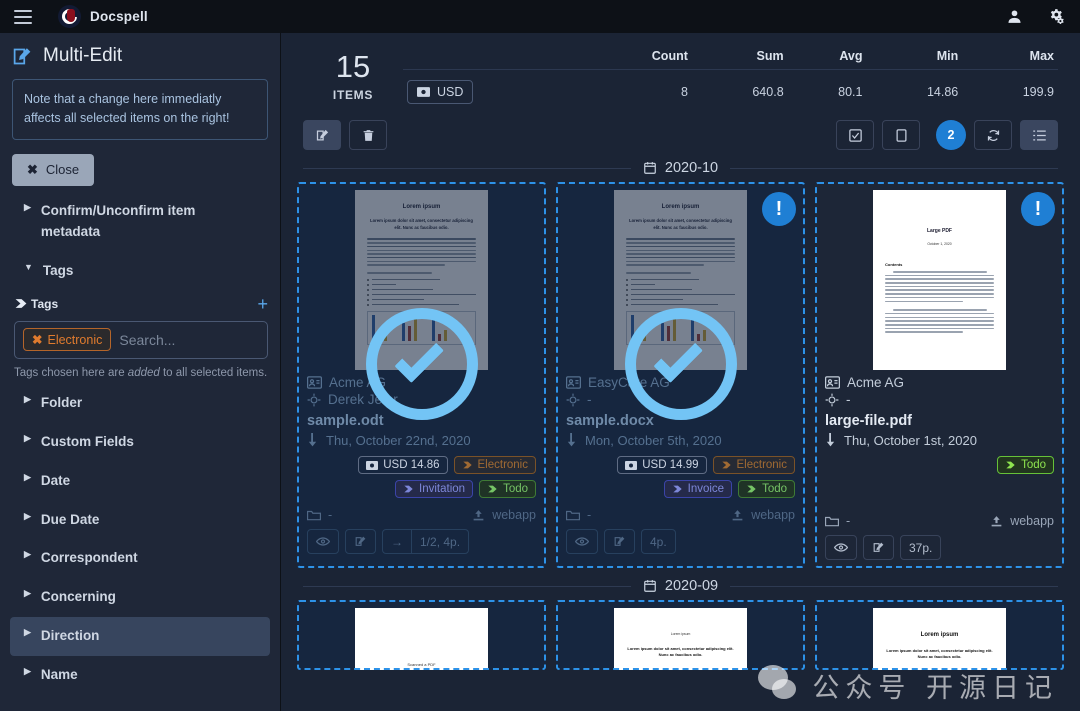 The image size is (1080, 711). What do you see at coordinates (993, 135) in the screenshot?
I see `reload-button` at bounding box center [993, 135].